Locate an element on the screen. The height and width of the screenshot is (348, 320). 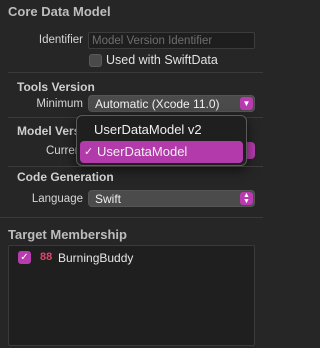
minimum-popup: Automatic (Xcode 11.0) ▼ is located at coordinates (171, 103).